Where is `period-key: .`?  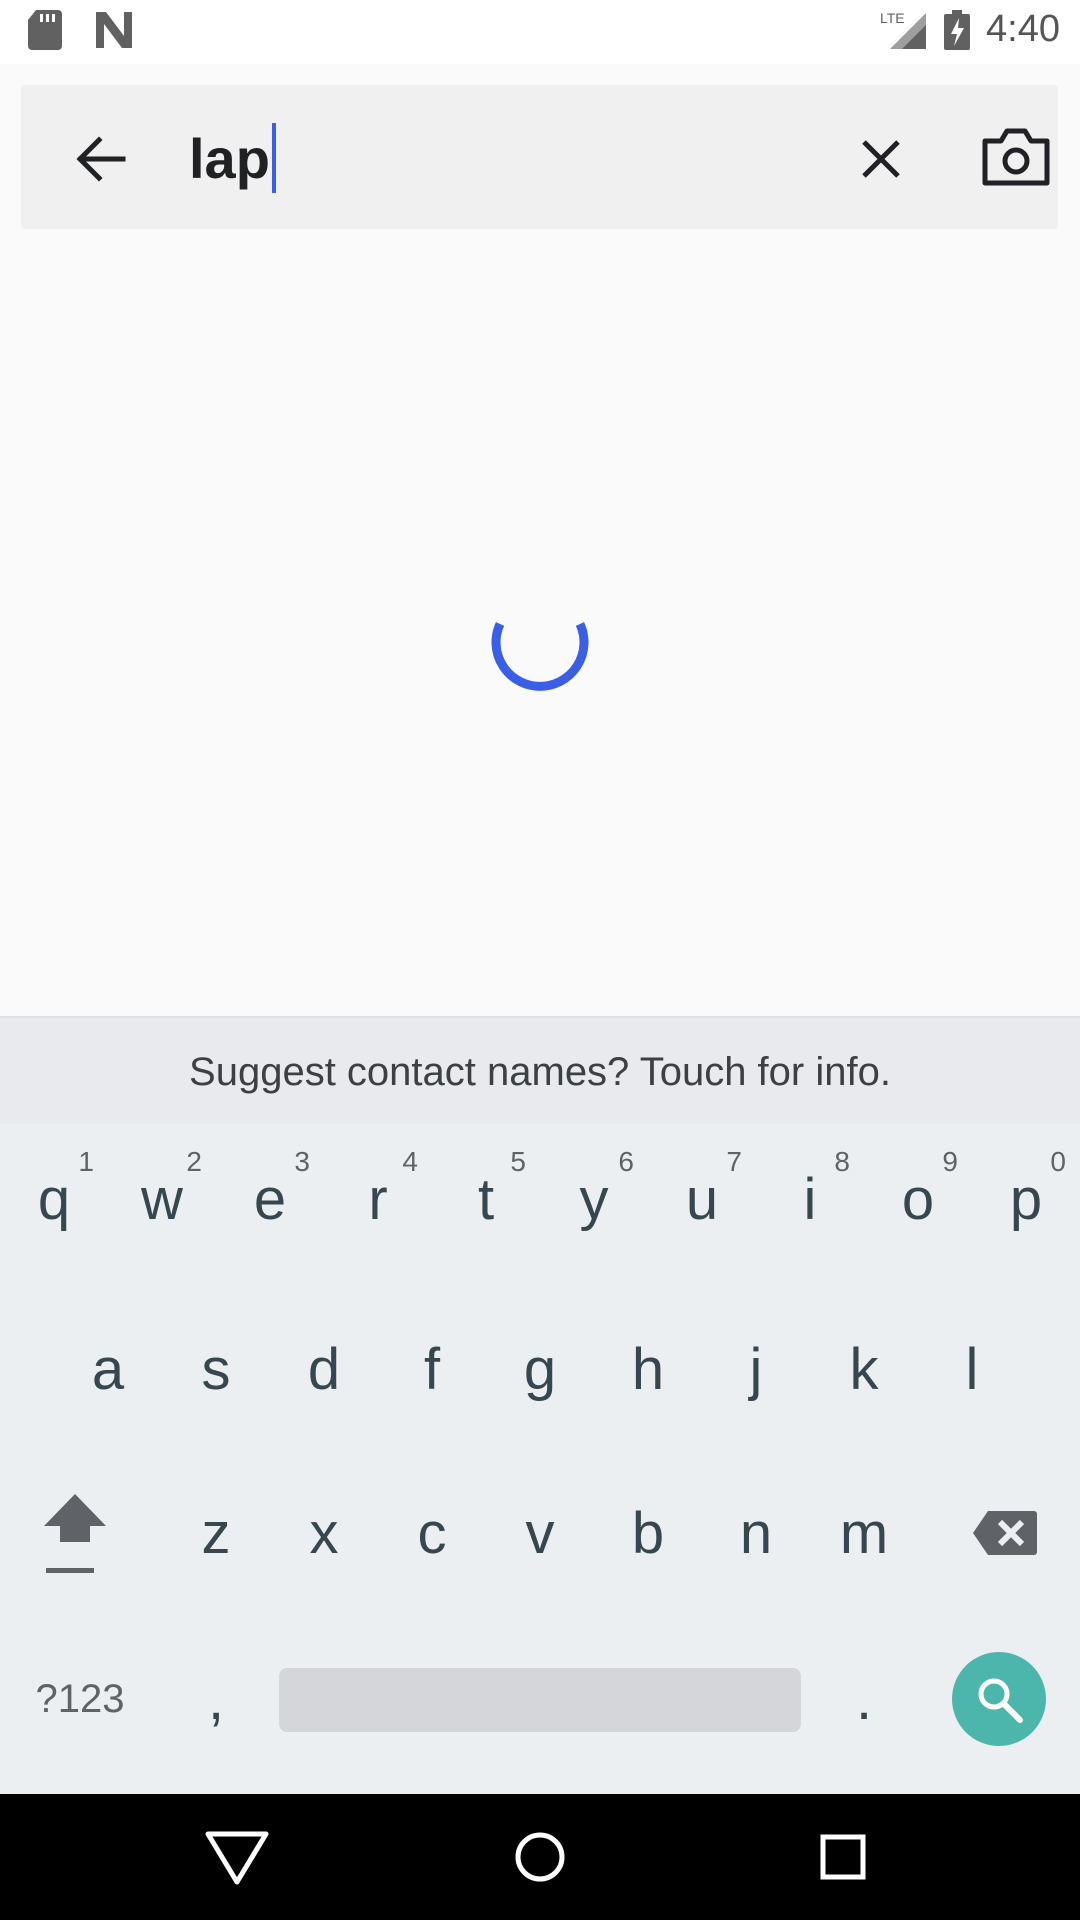
period-key: . is located at coordinates (864, 1699).